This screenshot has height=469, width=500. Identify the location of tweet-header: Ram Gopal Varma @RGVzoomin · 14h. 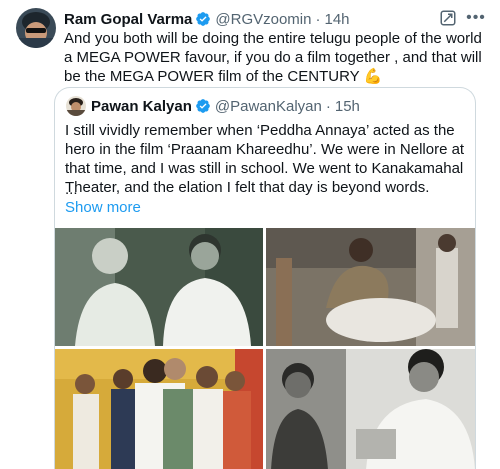
(207, 19).